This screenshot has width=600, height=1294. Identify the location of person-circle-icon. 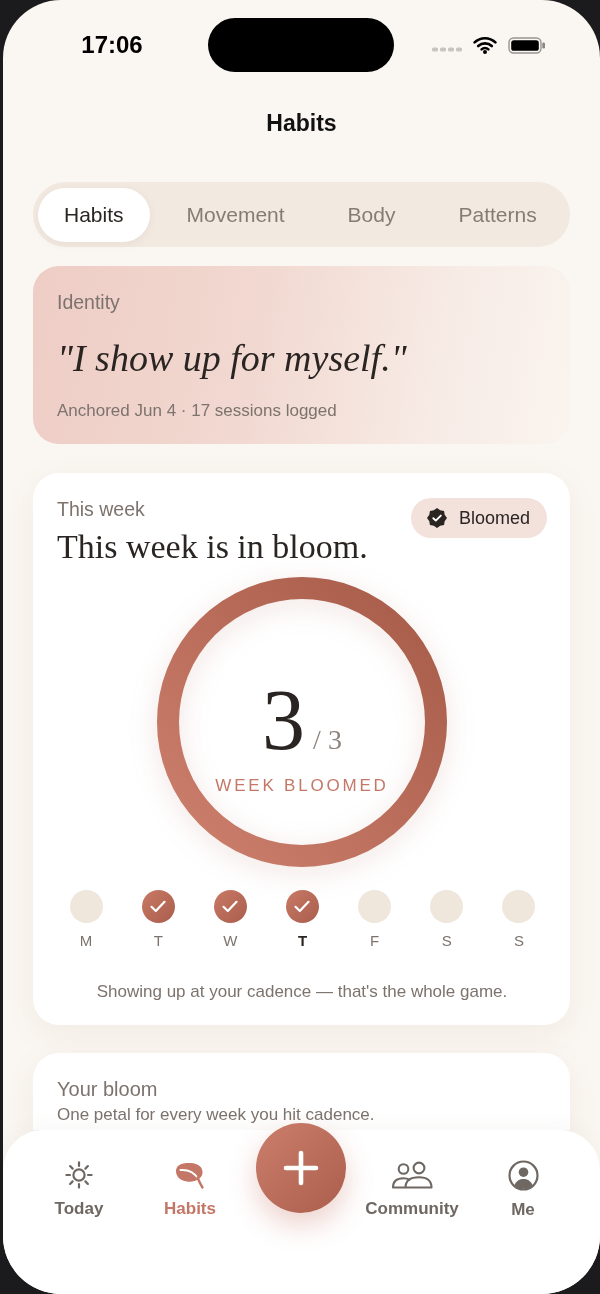
(523, 1175).